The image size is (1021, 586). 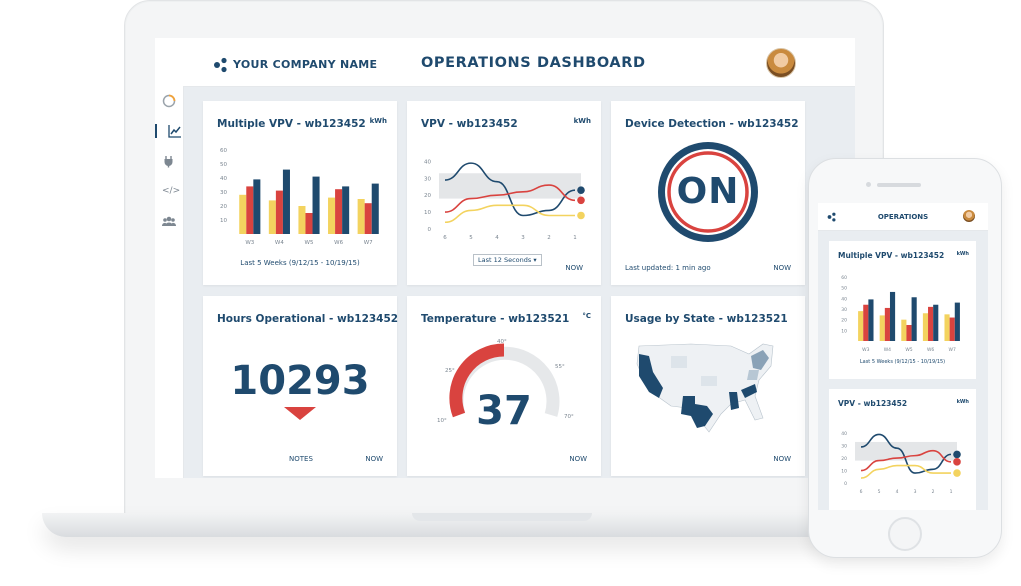 I want to click on phone-header: OPERATIONS, so click(x=903, y=217).